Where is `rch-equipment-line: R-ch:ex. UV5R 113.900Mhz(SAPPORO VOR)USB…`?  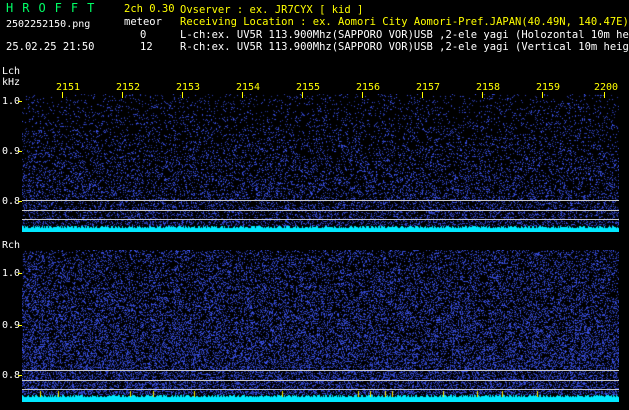 rch-equipment-line: R-ch:ex. UV5R 113.900Mhz(SAPPORO VOR)USB… is located at coordinates (404, 47).